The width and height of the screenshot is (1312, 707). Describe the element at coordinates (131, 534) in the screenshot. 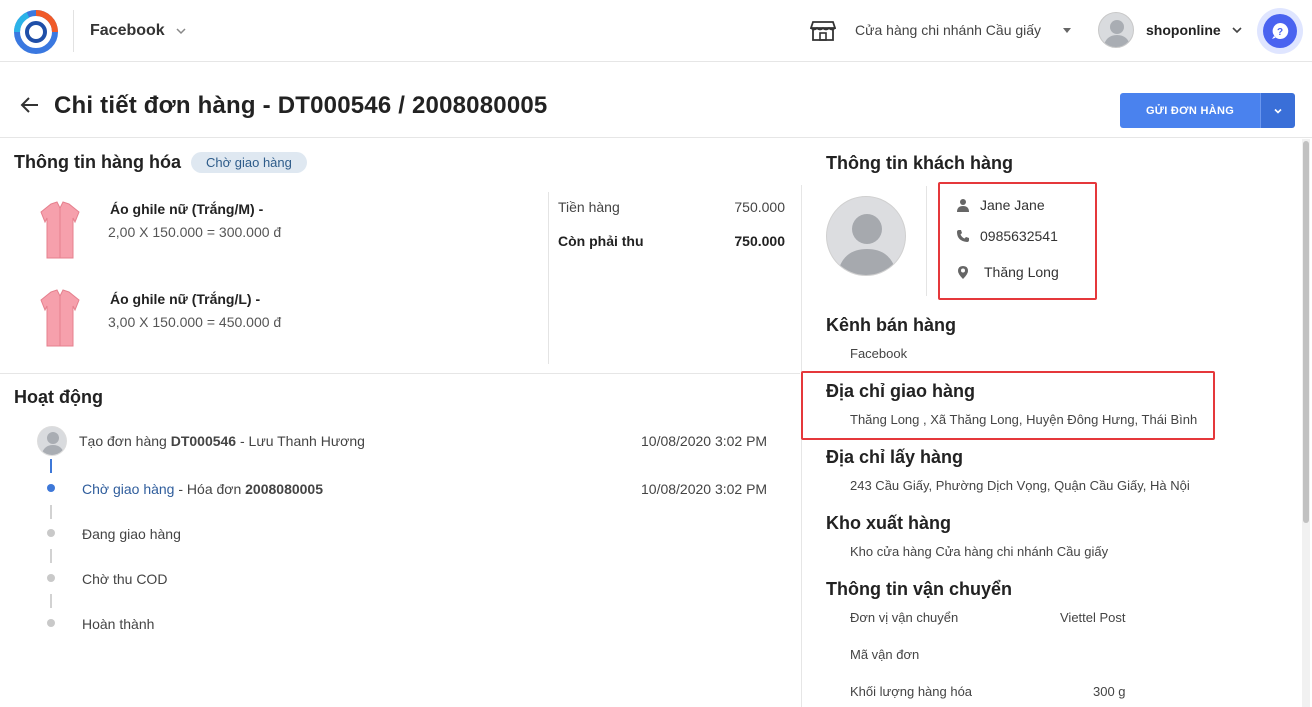

I see `activity-step-delivering: Đang giao hàng` at that location.